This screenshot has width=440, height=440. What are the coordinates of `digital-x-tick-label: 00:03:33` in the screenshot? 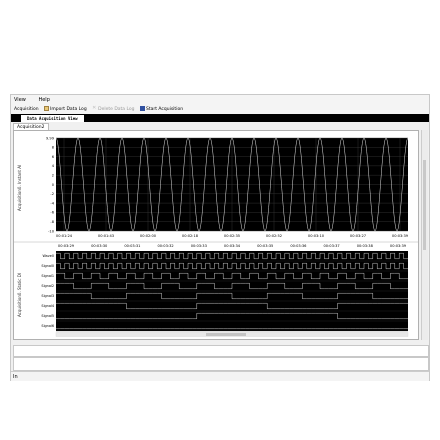 It's located at (199, 246).